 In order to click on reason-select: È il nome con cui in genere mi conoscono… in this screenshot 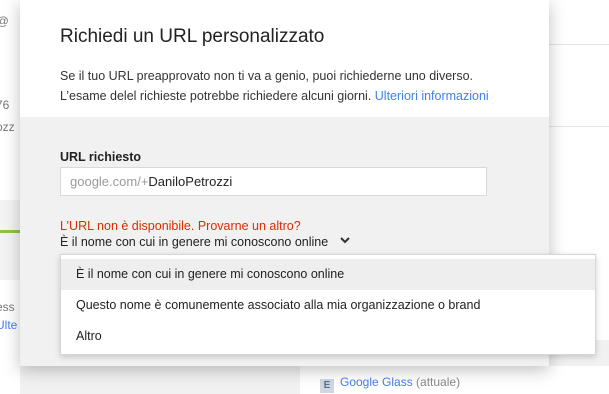, I will do `click(205, 242)`.